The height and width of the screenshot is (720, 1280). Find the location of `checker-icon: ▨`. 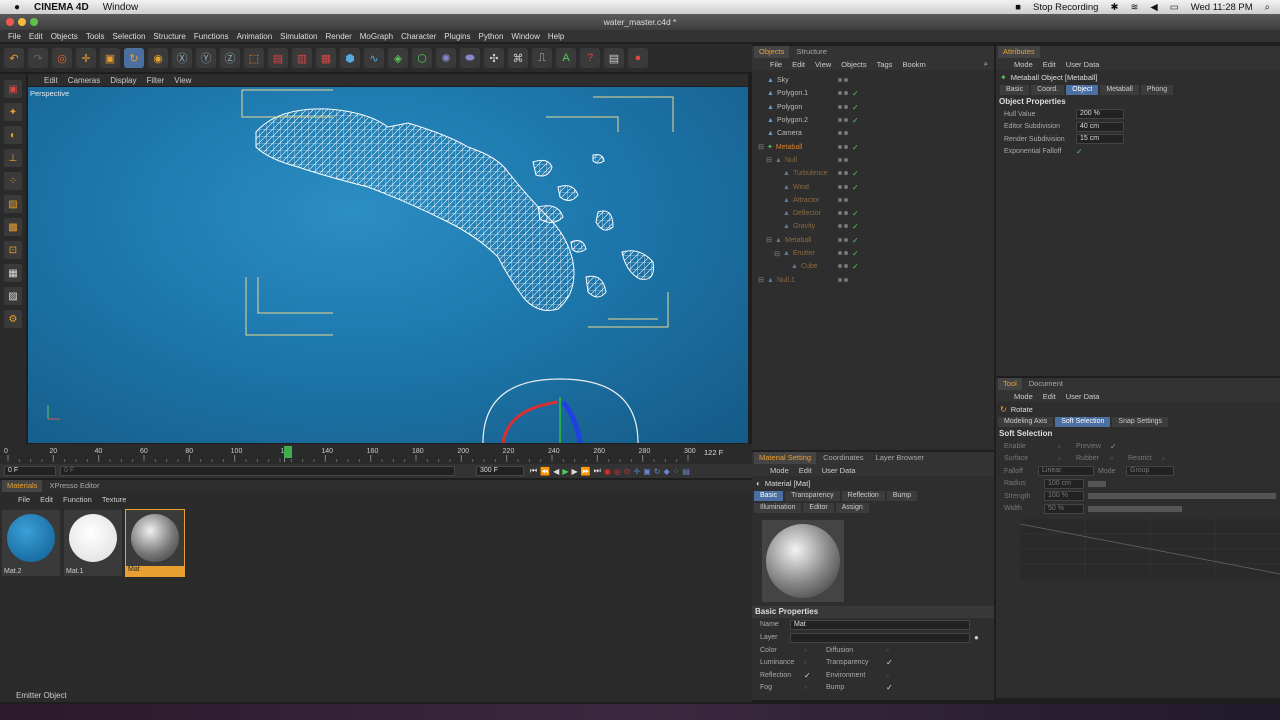

checker-icon: ▨ is located at coordinates (13, 296).